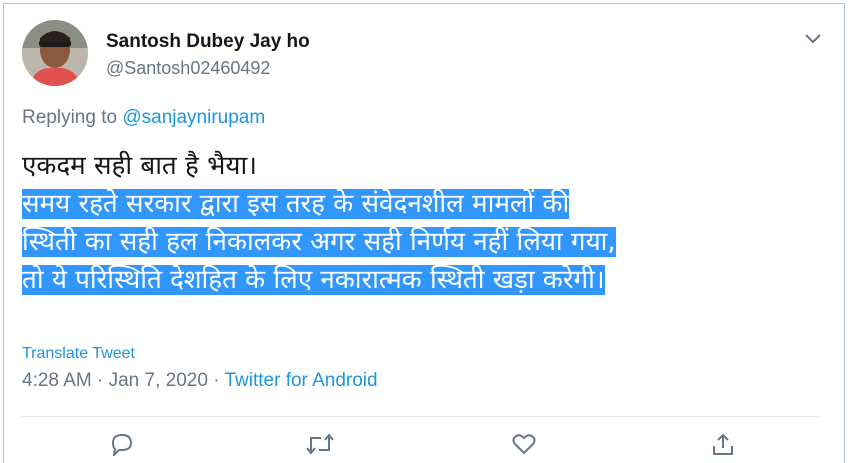 Image resolution: width=850 pixels, height=463 pixels. Describe the element at coordinates (188, 68) in the screenshot. I see `user-handle: @Santosh02460492` at that location.